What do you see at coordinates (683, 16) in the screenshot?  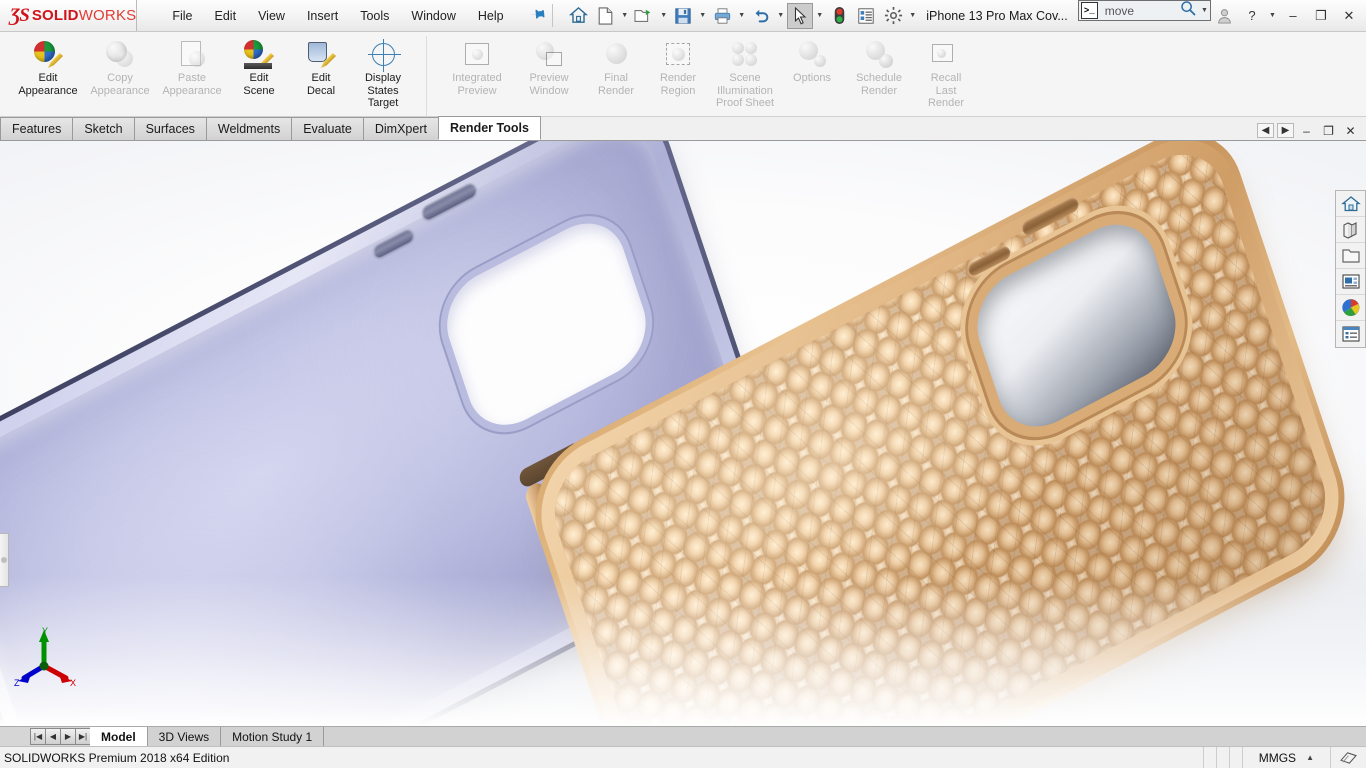 I see `save-icon` at bounding box center [683, 16].